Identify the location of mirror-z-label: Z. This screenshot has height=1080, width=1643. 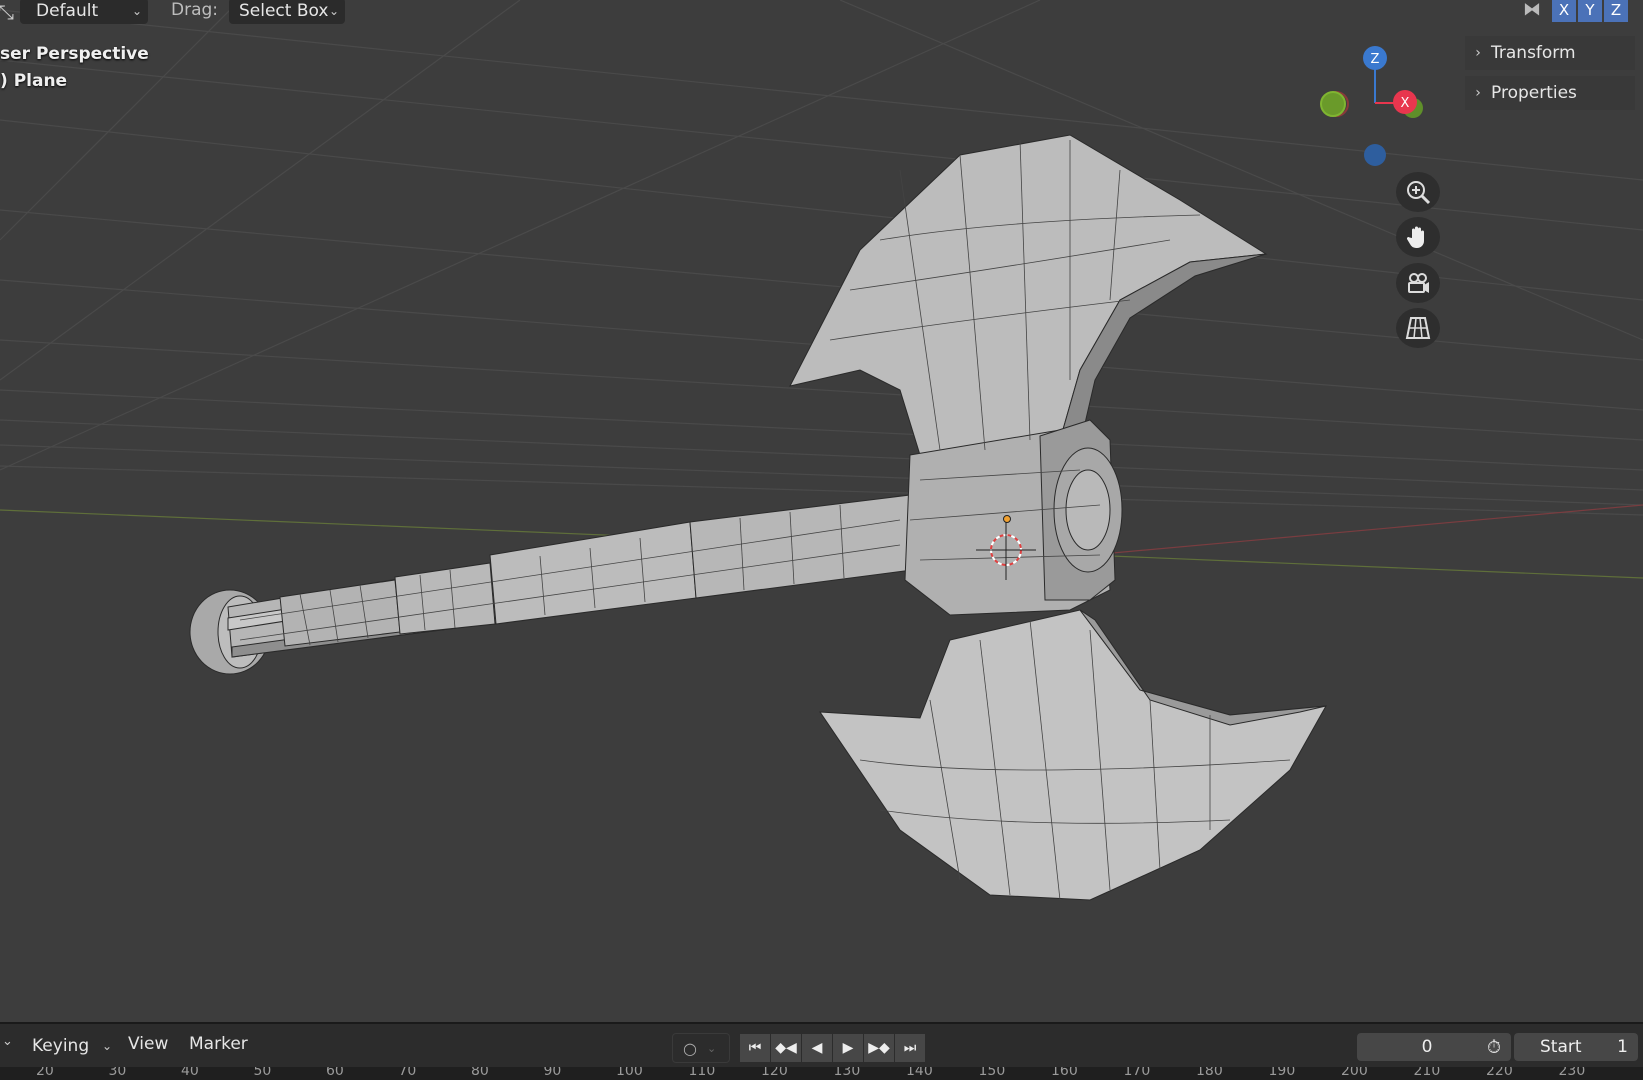
(1616, 10).